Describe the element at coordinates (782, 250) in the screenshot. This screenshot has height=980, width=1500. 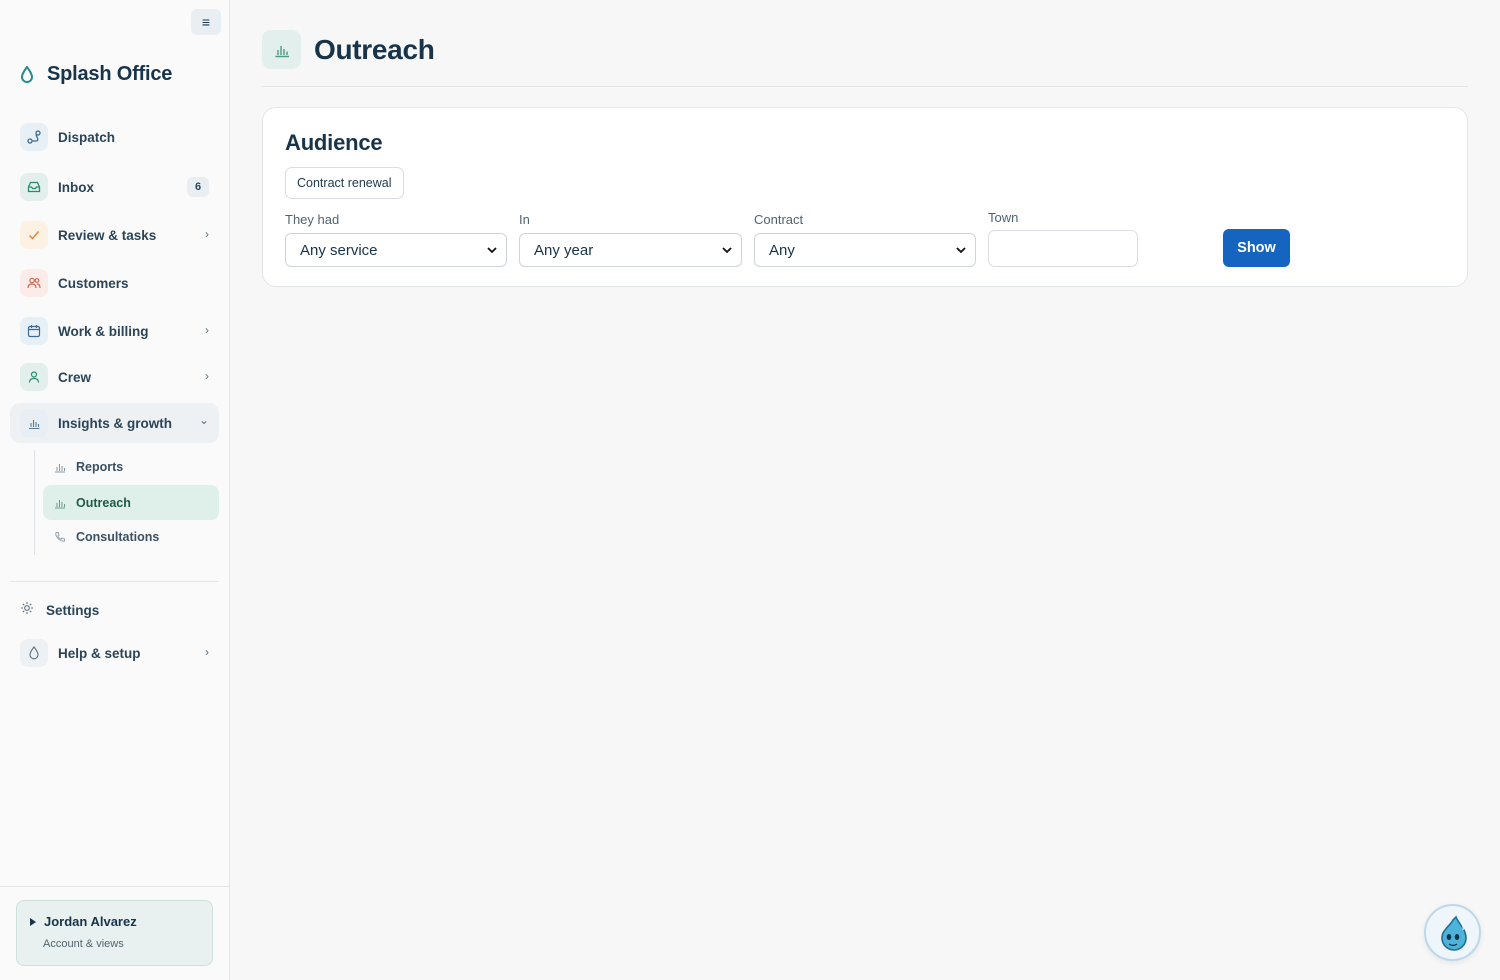
I see `contract-value: Any` at that location.